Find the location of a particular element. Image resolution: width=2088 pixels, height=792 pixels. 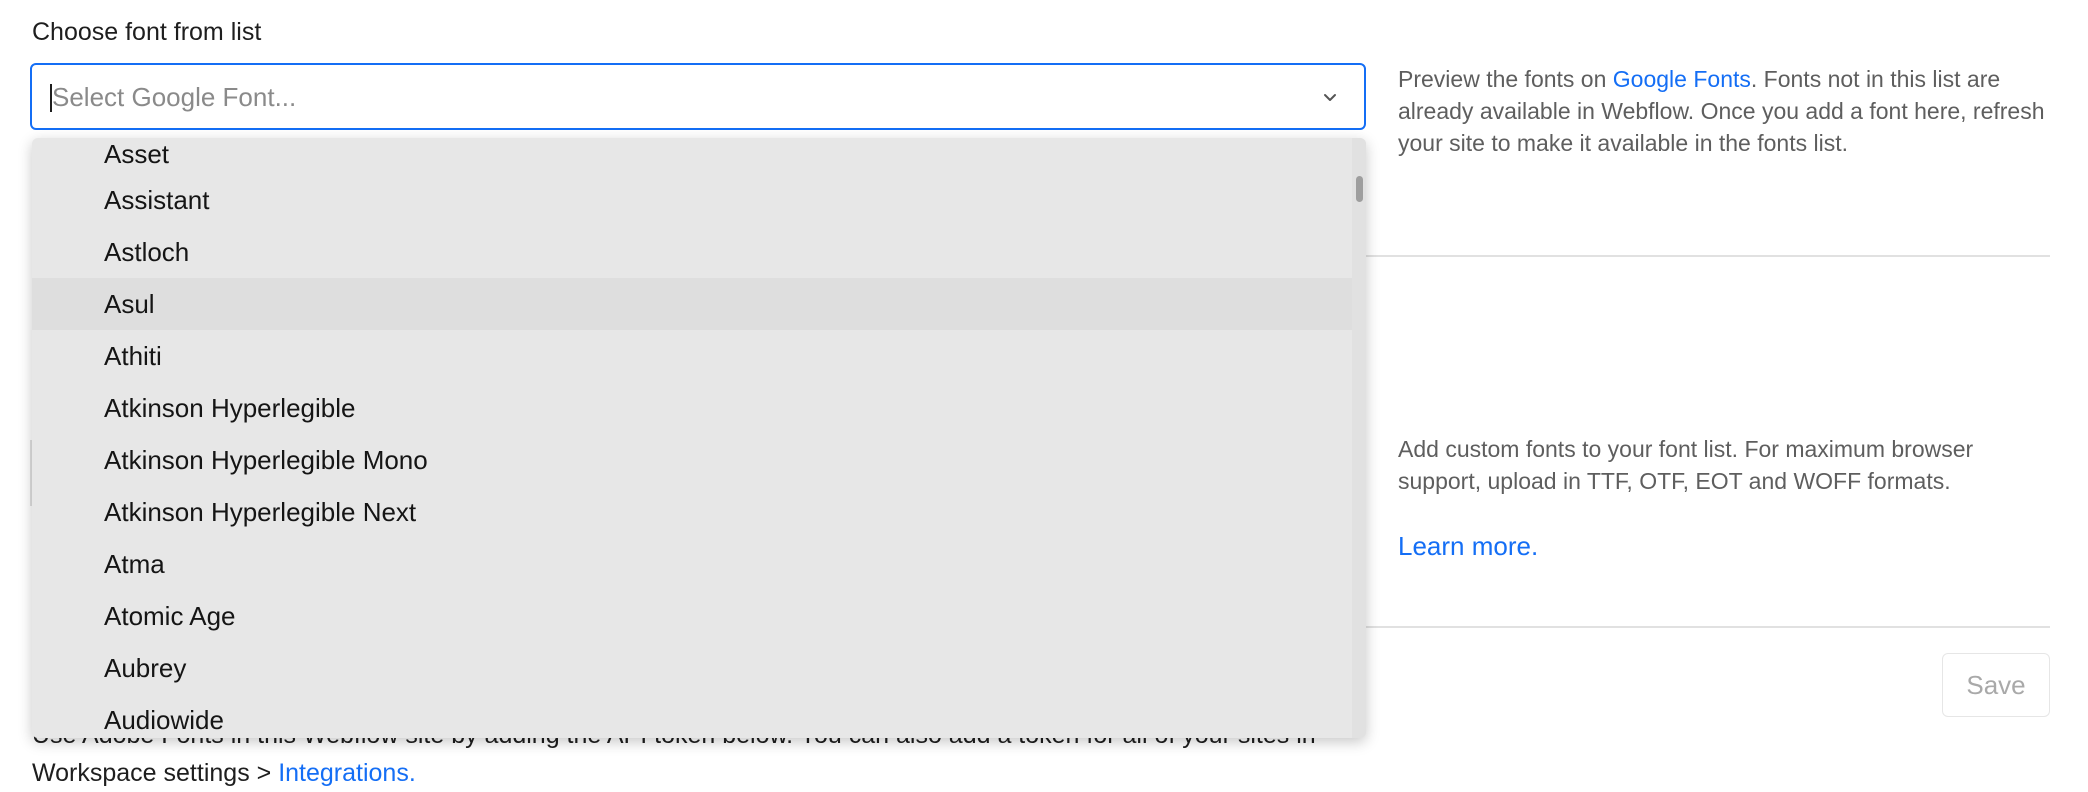

font-option: Asset is located at coordinates (692, 156).